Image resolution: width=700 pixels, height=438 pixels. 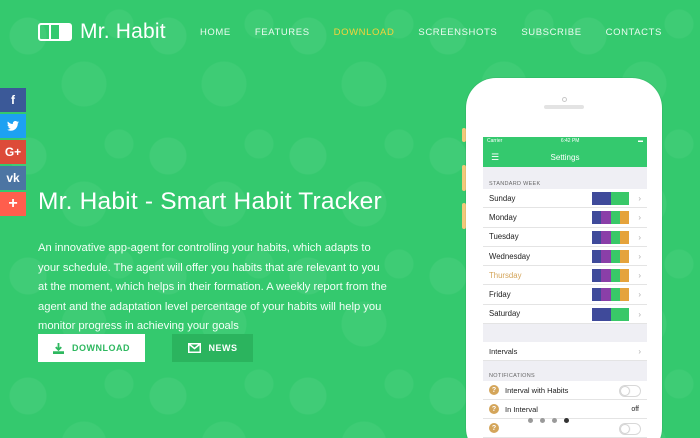 What do you see at coordinates (635, 409) in the screenshot?
I see `in-interval-value: off` at bounding box center [635, 409].